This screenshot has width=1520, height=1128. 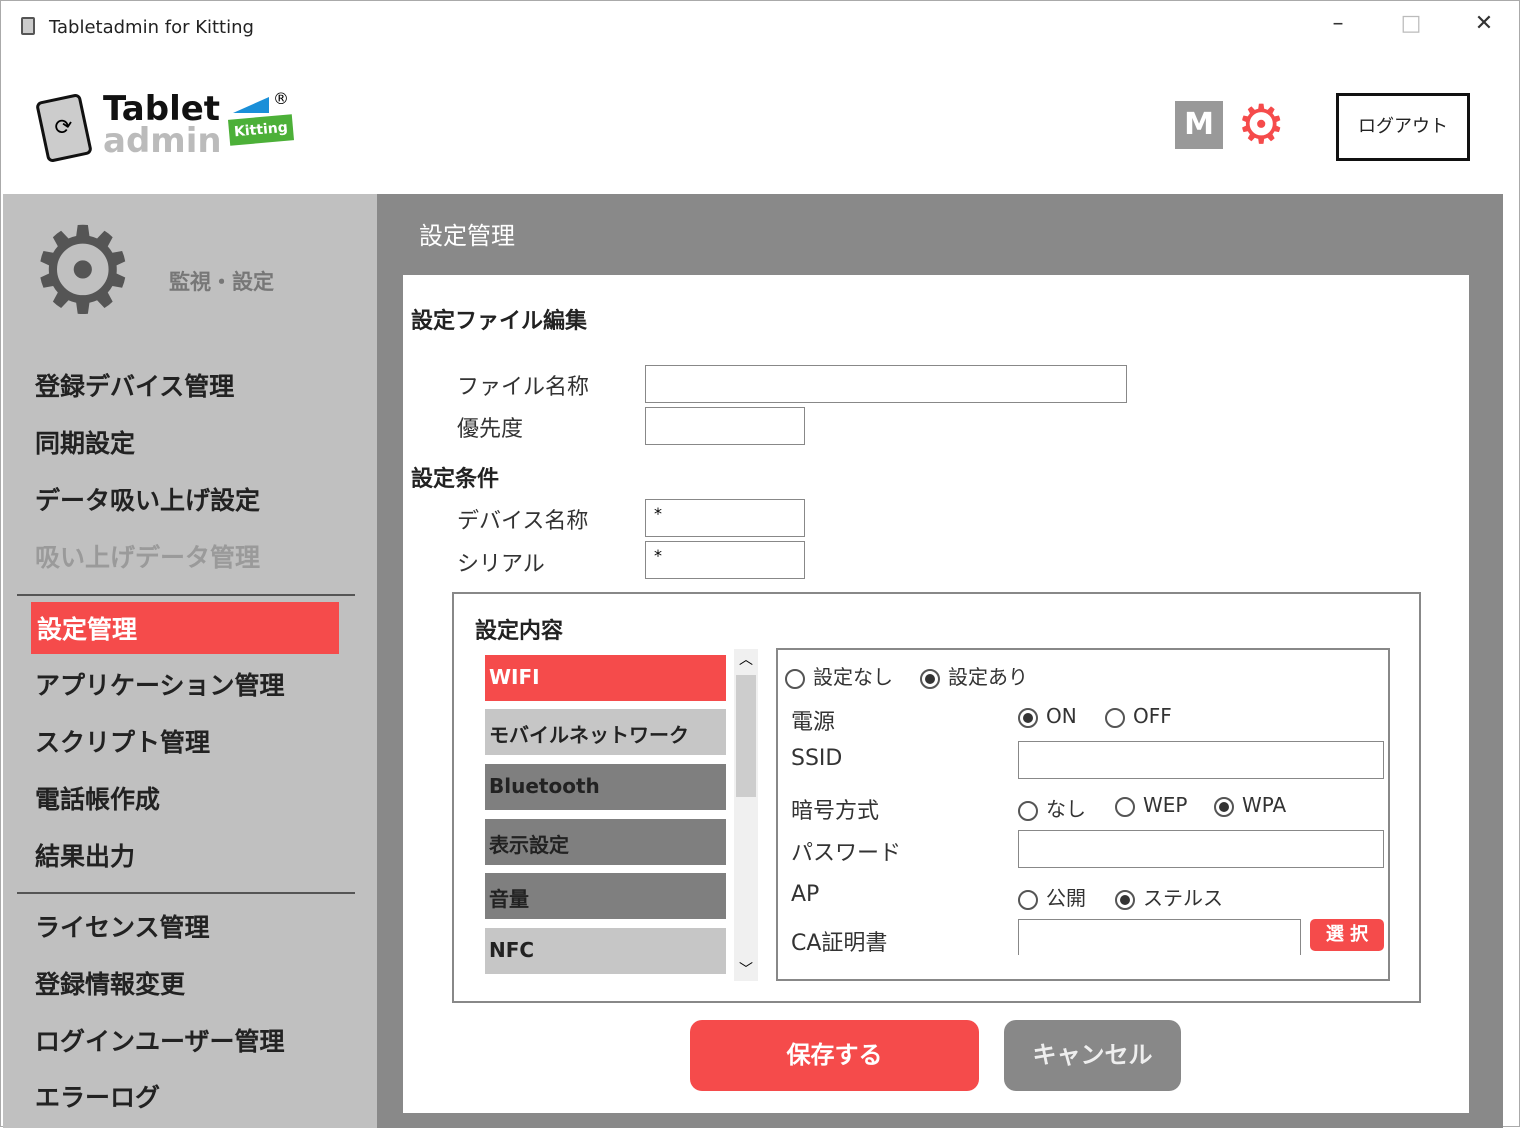 What do you see at coordinates (162, 141) in the screenshot?
I see `logo-text-admin: admin` at bounding box center [162, 141].